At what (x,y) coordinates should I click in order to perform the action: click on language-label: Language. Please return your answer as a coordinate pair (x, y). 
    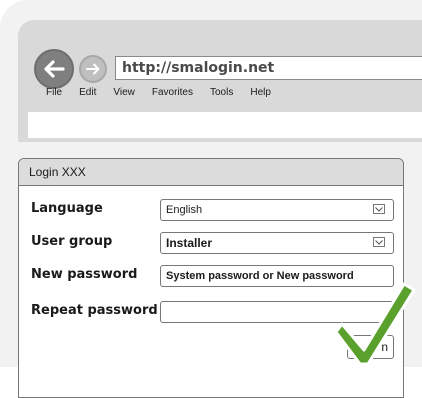
    Looking at the image, I should click on (67, 208).